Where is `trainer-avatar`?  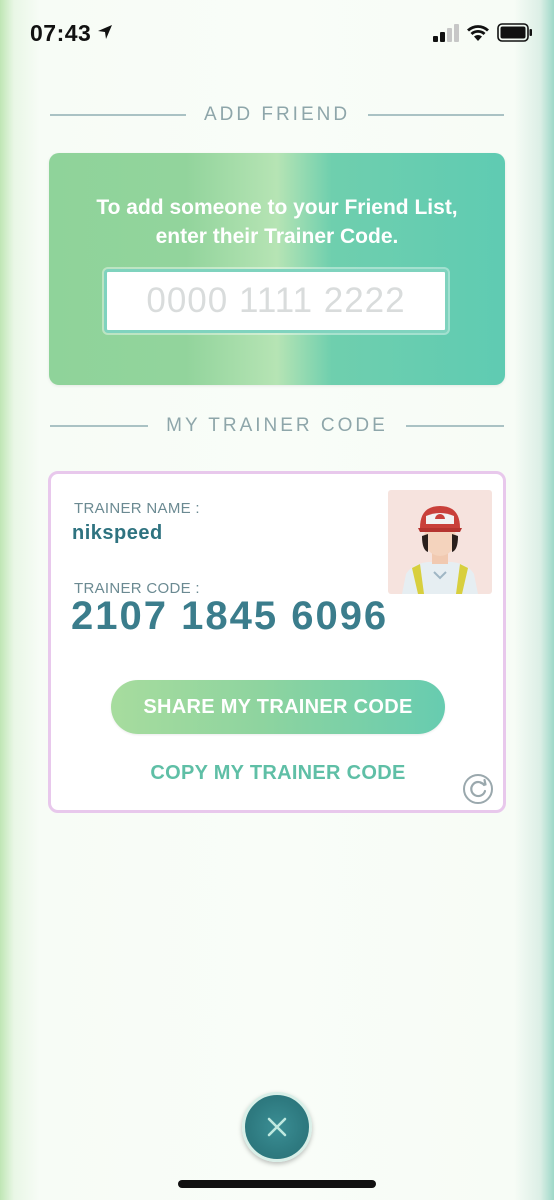
trainer-avatar is located at coordinates (440, 542).